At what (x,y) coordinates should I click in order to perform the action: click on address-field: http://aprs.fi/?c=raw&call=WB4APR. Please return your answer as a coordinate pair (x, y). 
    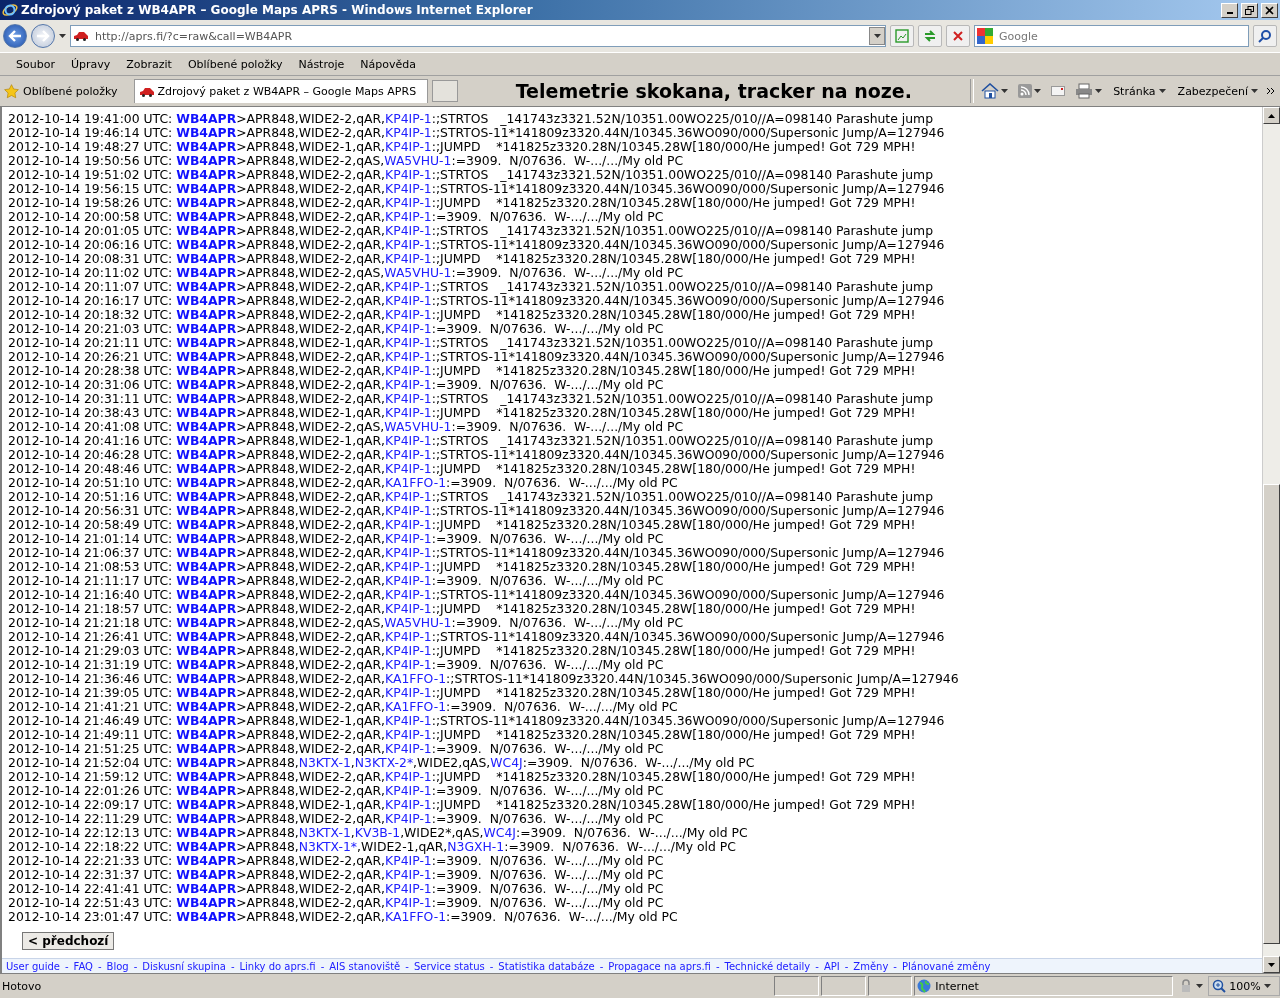
    Looking at the image, I should click on (479, 36).